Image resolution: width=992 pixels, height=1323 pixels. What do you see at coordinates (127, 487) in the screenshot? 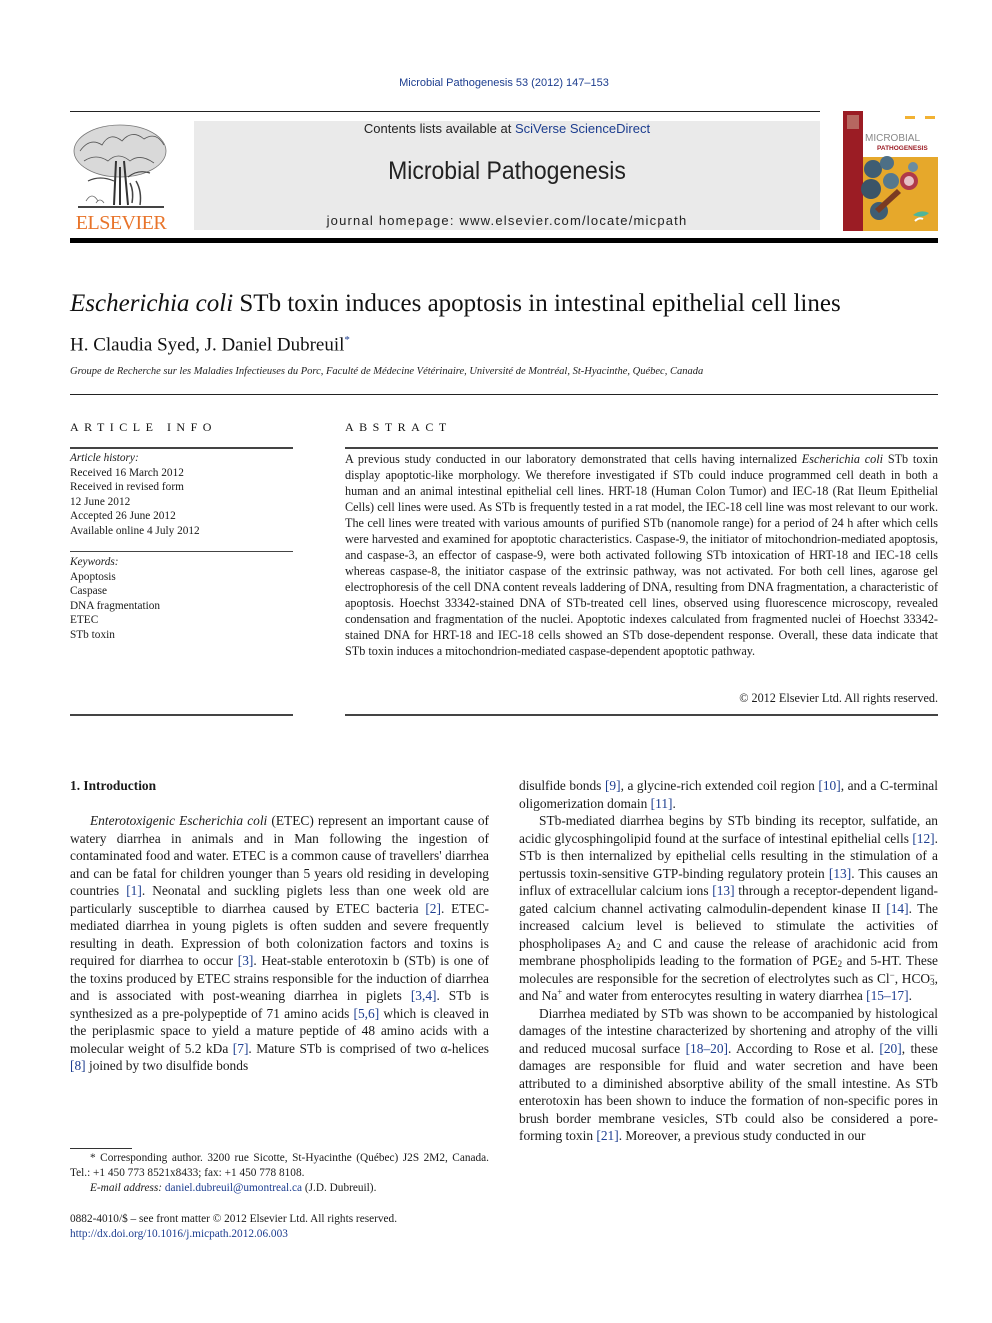
I see `history-item: Received in revised form` at bounding box center [127, 487].